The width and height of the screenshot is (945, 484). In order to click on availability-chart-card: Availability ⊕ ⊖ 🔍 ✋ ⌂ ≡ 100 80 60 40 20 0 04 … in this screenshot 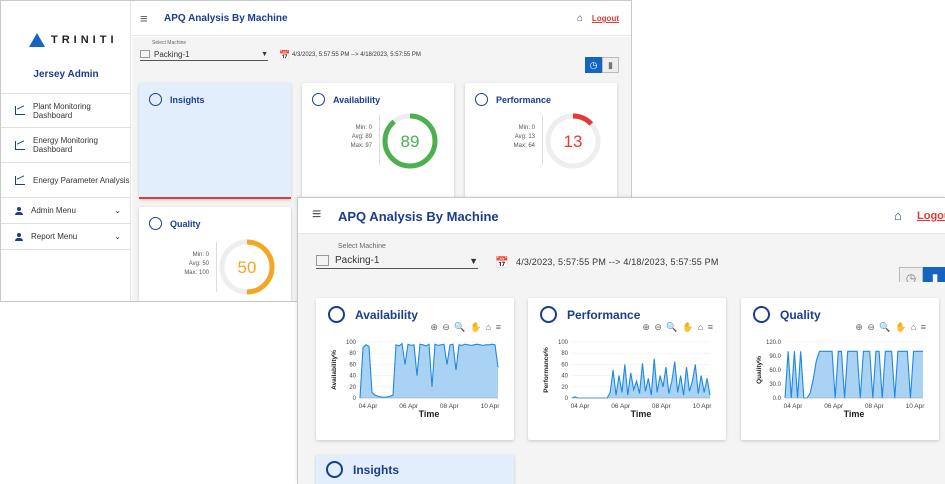, I will do `click(415, 369)`.